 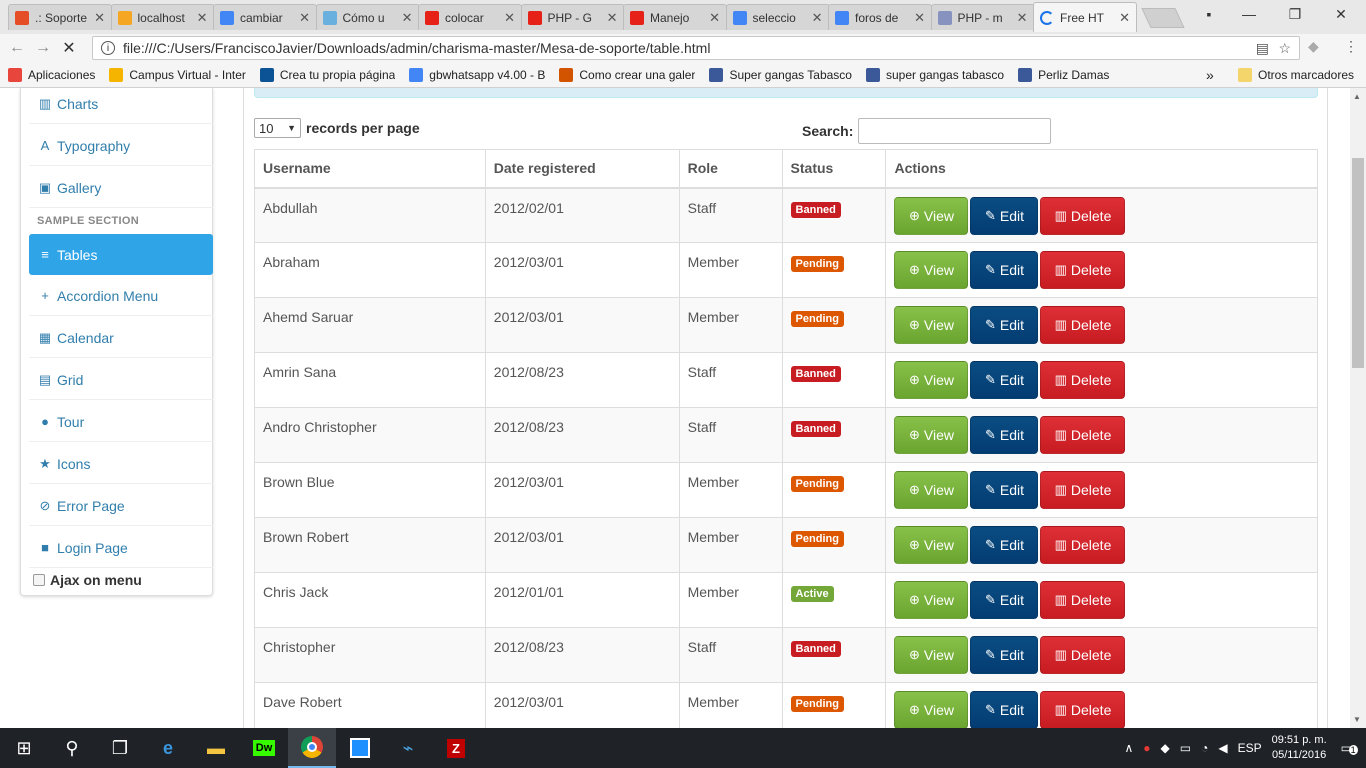 I want to click on chrome-icon, so click(x=312, y=748).